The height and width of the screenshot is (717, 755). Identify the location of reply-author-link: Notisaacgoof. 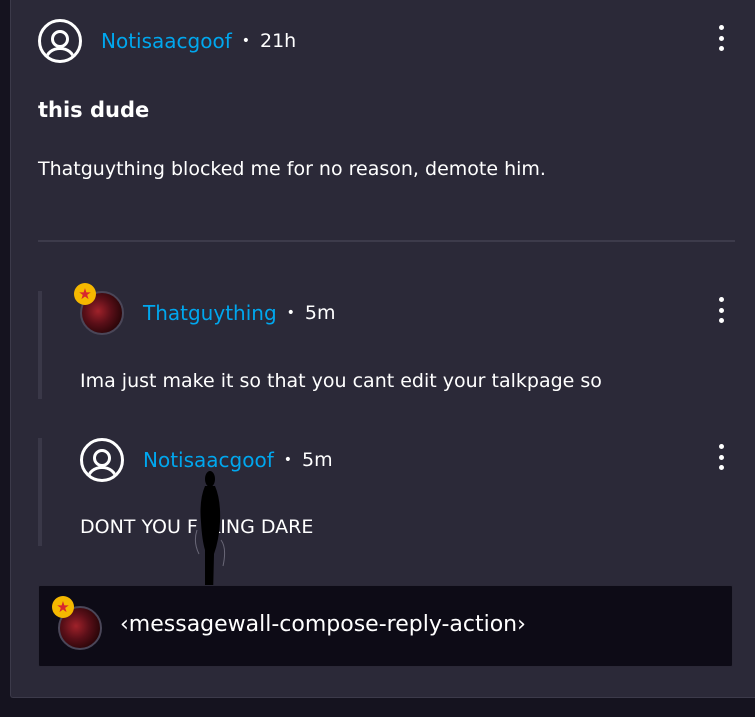
(208, 460).